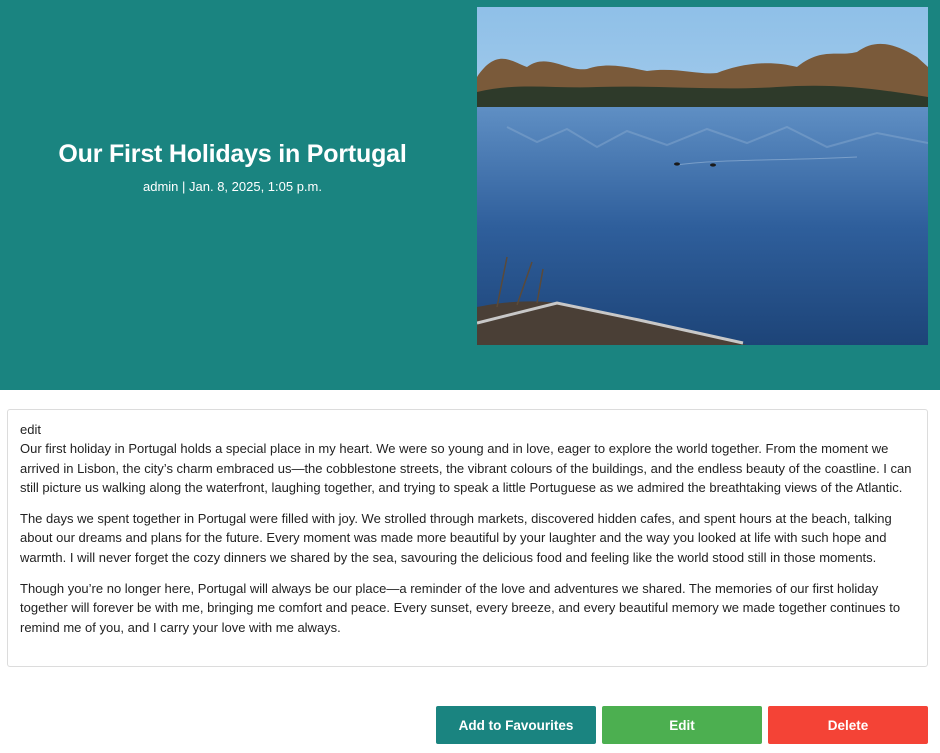 The image size is (940, 753). What do you see at coordinates (30, 429) in the screenshot?
I see `edit-label: edit` at bounding box center [30, 429].